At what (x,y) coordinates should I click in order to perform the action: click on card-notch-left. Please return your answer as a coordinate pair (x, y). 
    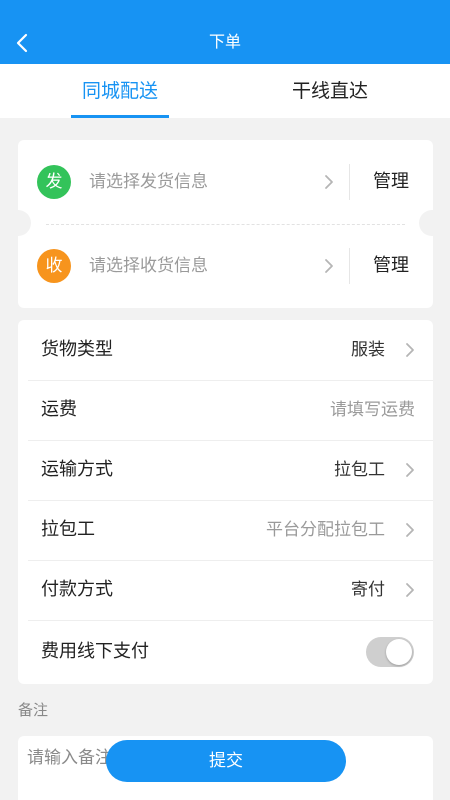
    Looking at the image, I should click on (18, 223).